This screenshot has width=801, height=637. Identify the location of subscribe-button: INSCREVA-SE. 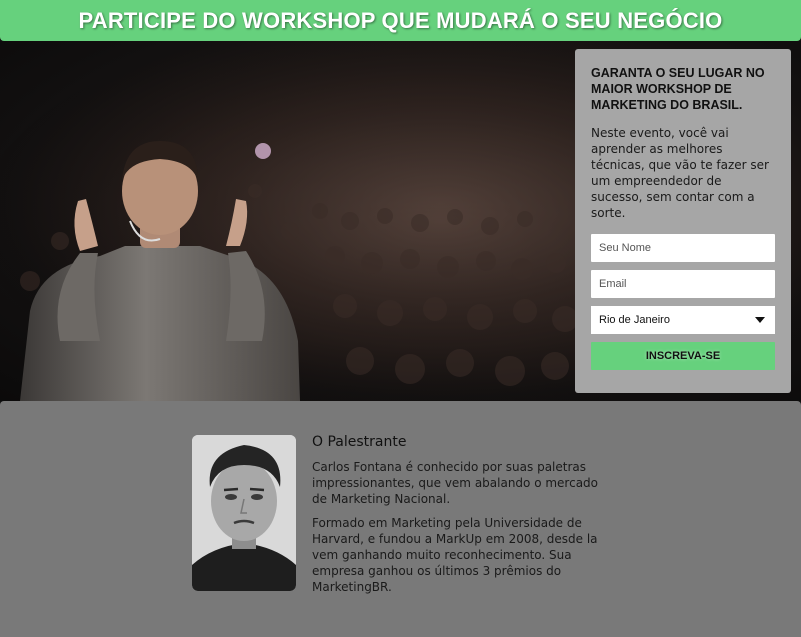
(683, 356).